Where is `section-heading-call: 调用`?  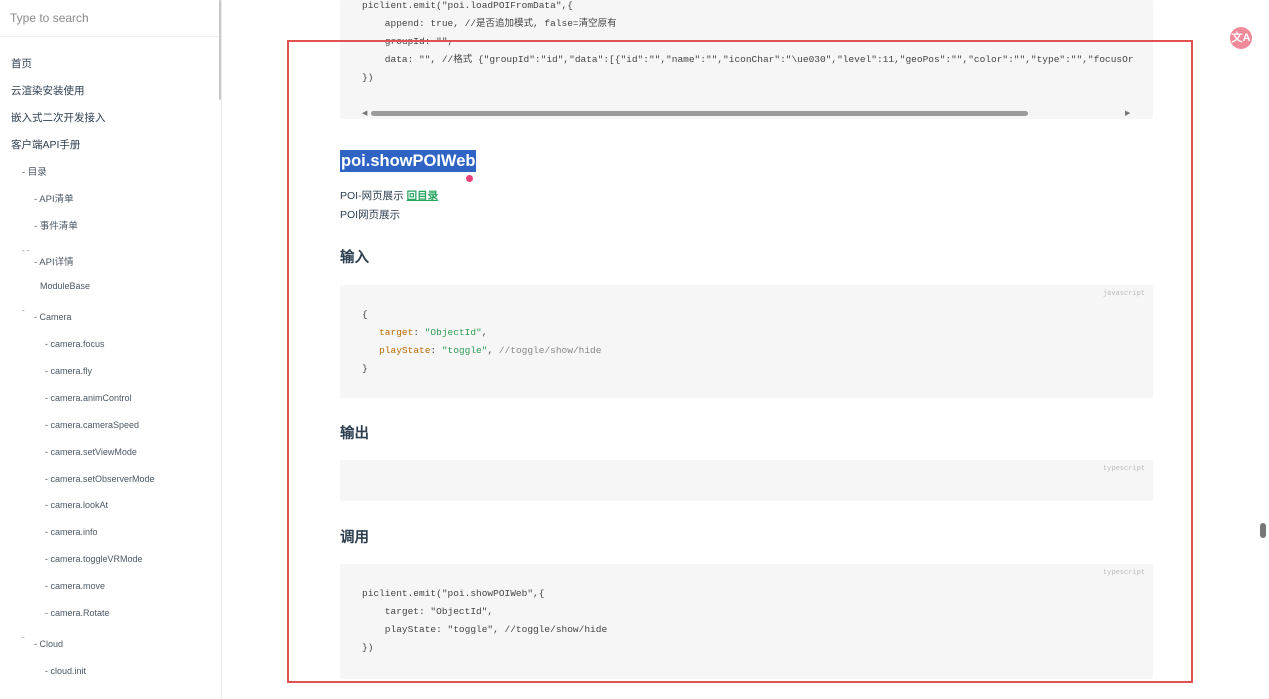 section-heading-call: 调用 is located at coordinates (354, 538).